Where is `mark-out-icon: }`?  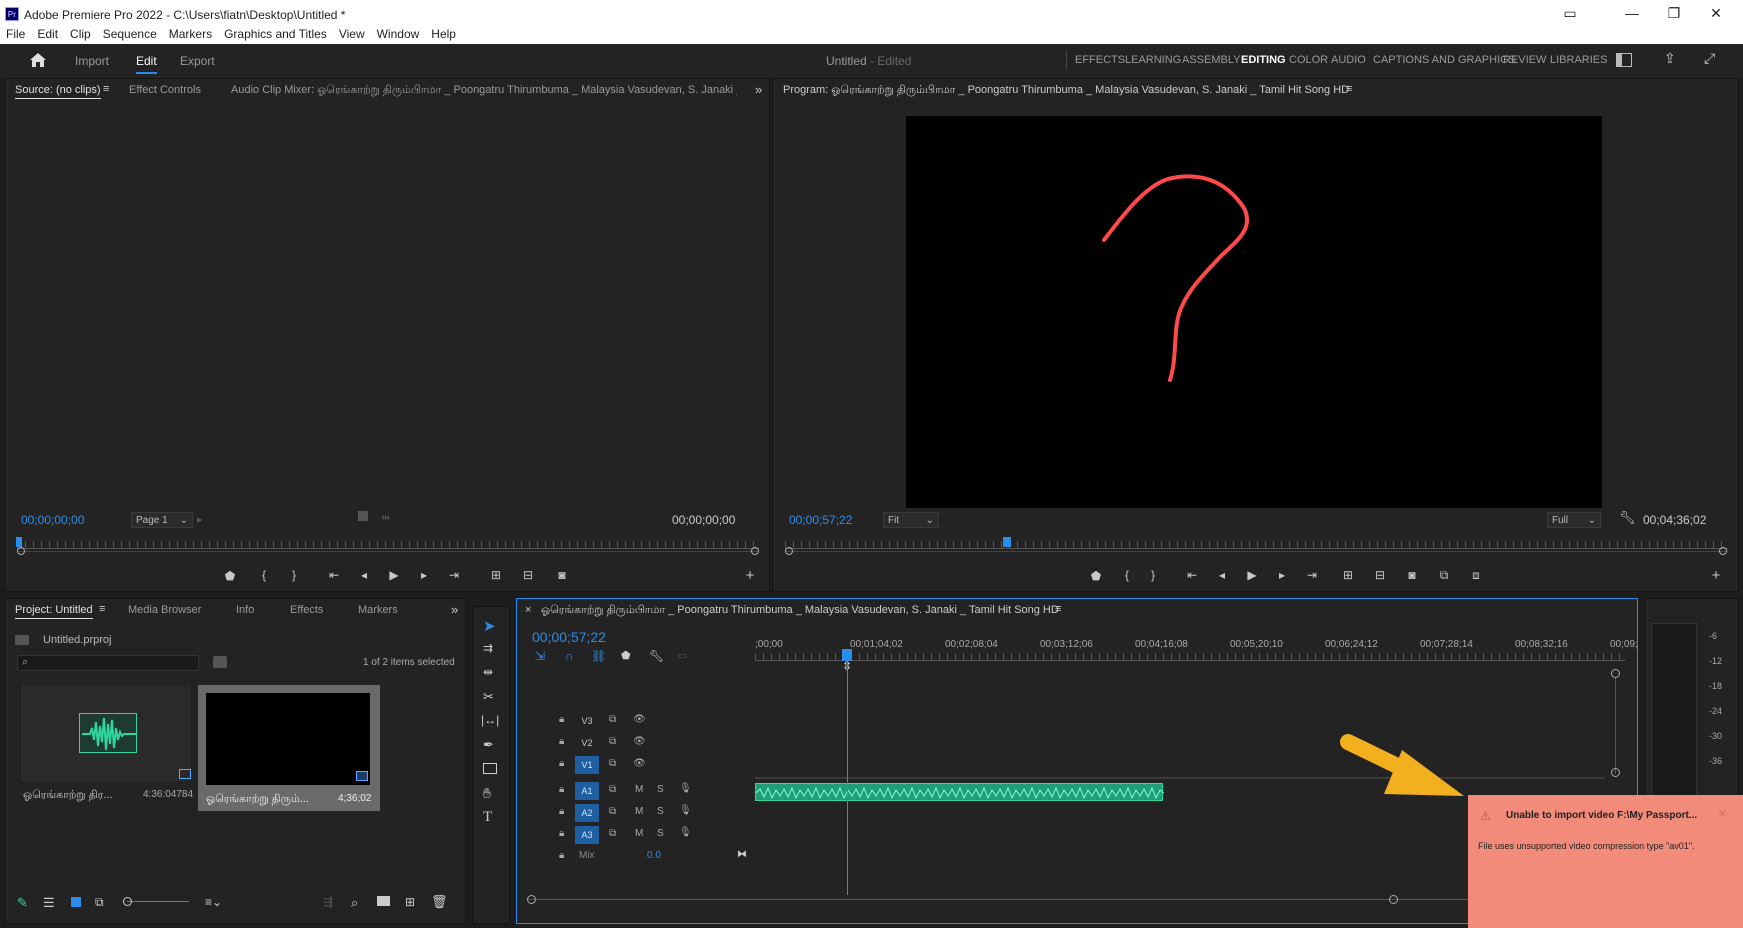 mark-out-icon: } is located at coordinates (294, 575).